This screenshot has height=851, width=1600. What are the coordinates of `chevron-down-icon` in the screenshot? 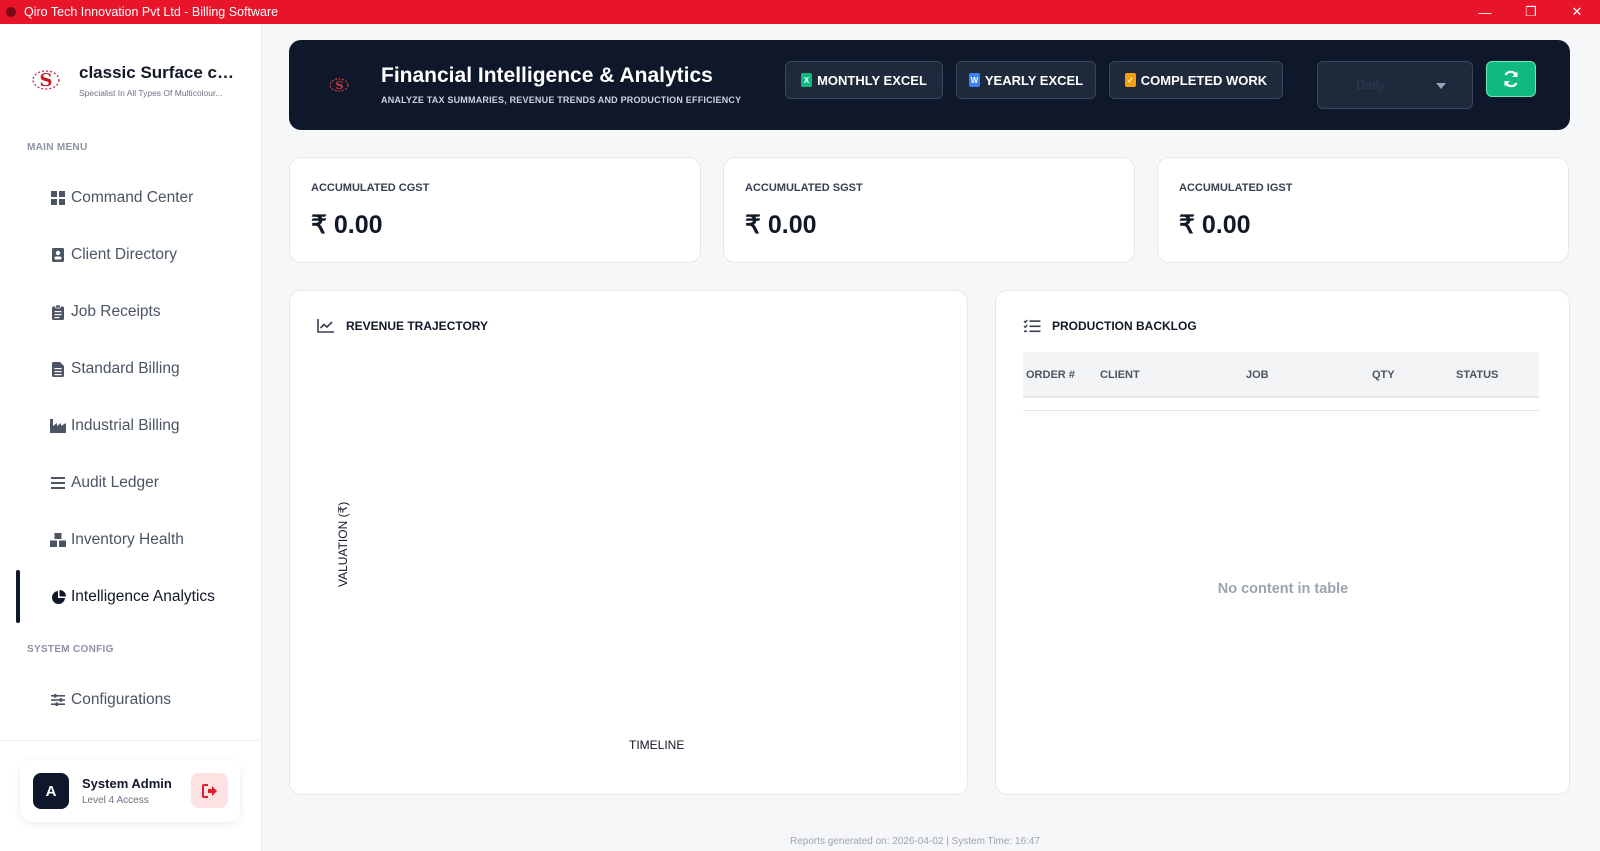 It's located at (1441, 86).